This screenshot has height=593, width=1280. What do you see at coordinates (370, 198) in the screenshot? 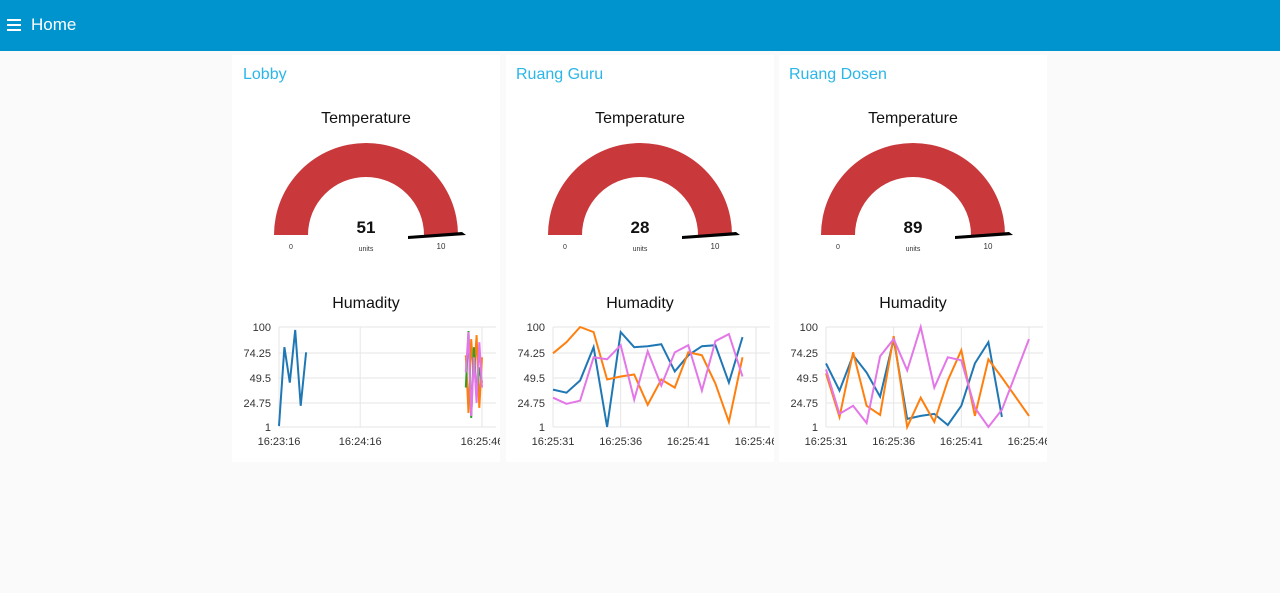
I see `gauge: 51 units 0 10` at bounding box center [370, 198].